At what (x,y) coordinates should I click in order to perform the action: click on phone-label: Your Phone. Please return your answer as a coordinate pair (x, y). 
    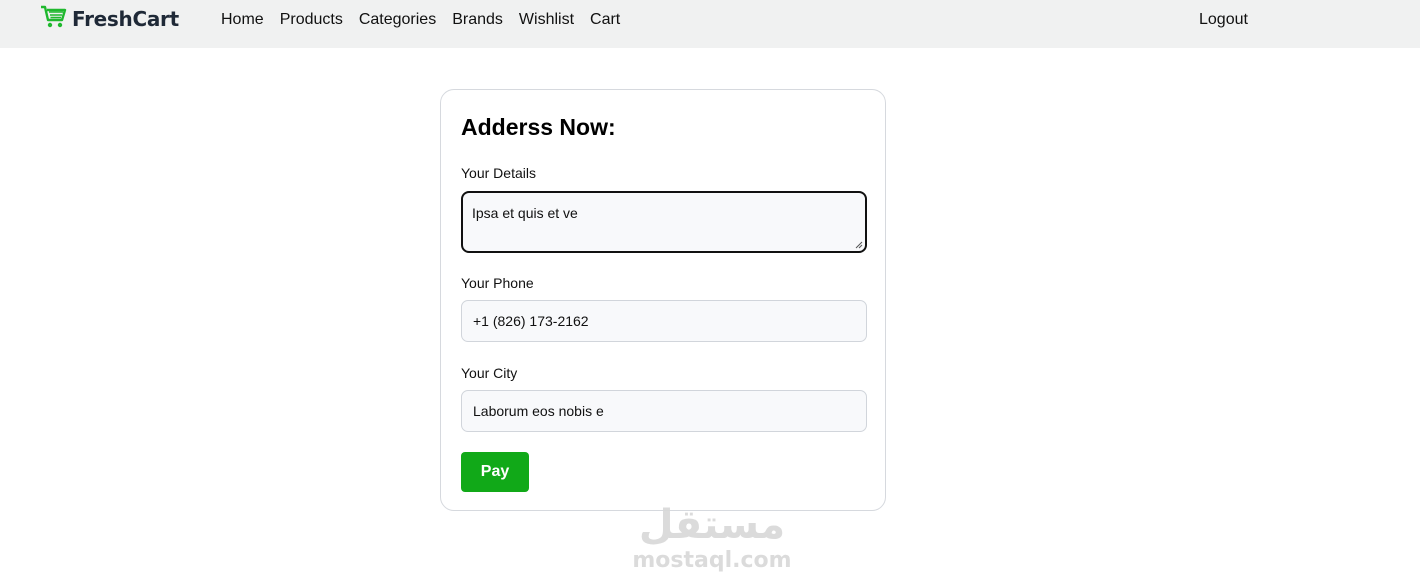
    Looking at the image, I should click on (497, 283).